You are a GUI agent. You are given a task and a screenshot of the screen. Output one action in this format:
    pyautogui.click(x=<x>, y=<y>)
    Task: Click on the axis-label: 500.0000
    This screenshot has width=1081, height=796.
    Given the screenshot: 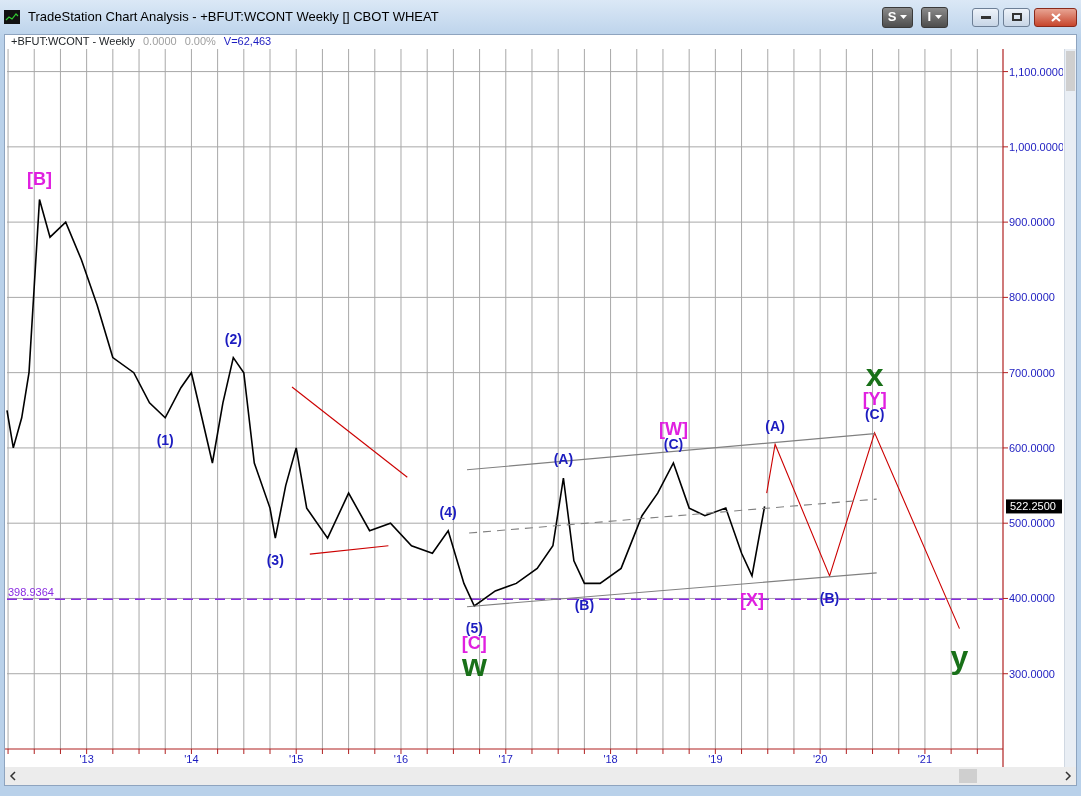 What is the action you would take?
    pyautogui.click(x=1032, y=523)
    